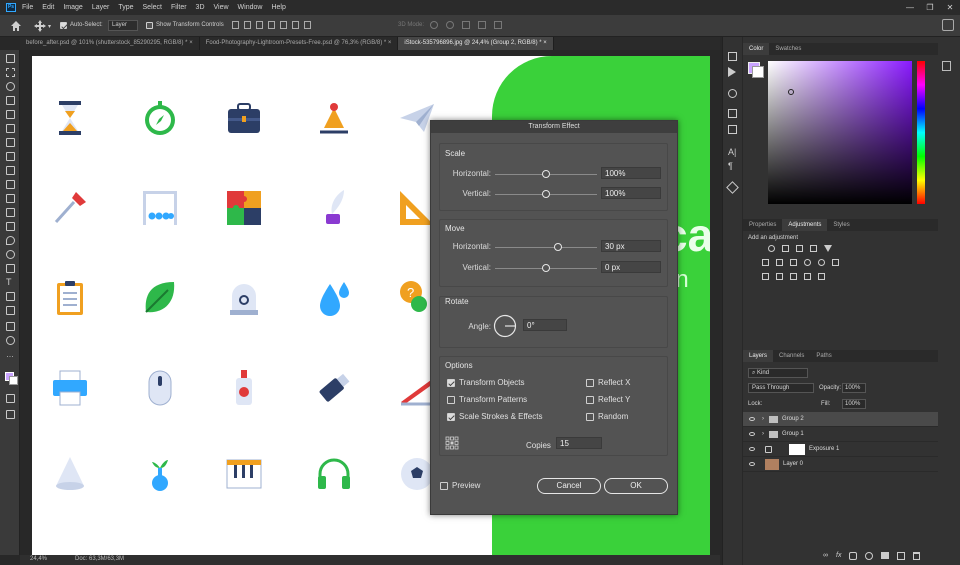 Image resolution: width=960 pixels, height=565 pixels. Describe the element at coordinates (805, 225) in the screenshot. I see `tab-adjustments: Adjustments` at that location.